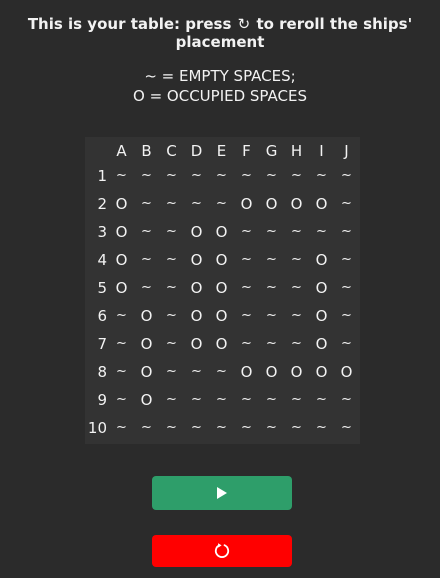 This screenshot has height=578, width=440. Describe the element at coordinates (171, 427) in the screenshot. I see `board-cell-c10: ~` at that location.